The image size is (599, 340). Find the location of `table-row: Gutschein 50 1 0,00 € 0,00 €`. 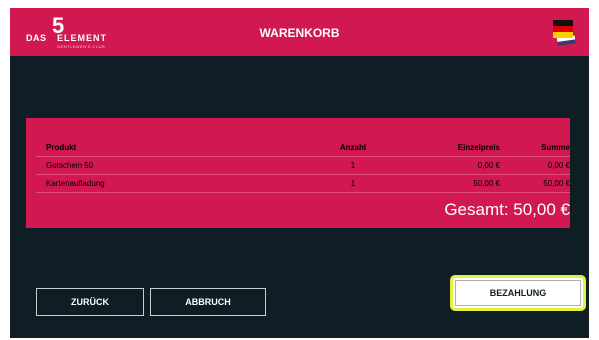

table-row: Gutschein 50 1 0,00 € 0,00 € is located at coordinates (285, 165).